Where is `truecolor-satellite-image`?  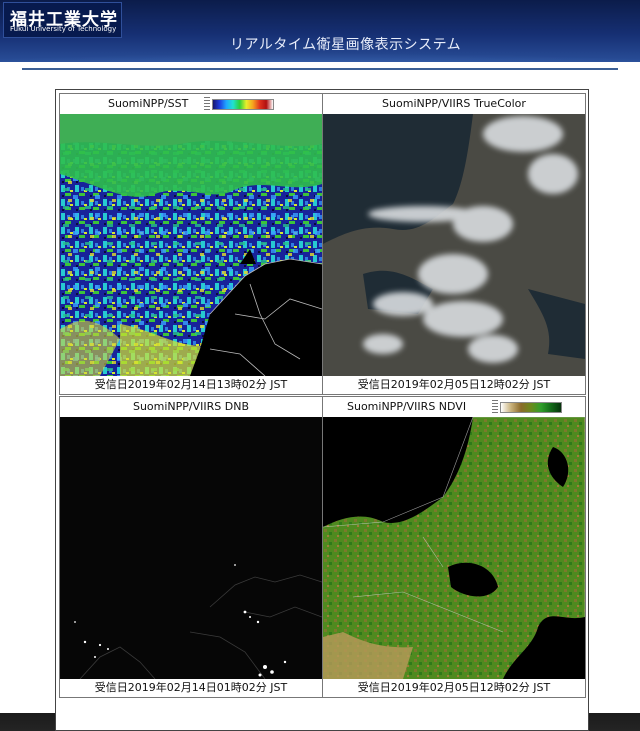
truecolor-satellite-image is located at coordinates (454, 245).